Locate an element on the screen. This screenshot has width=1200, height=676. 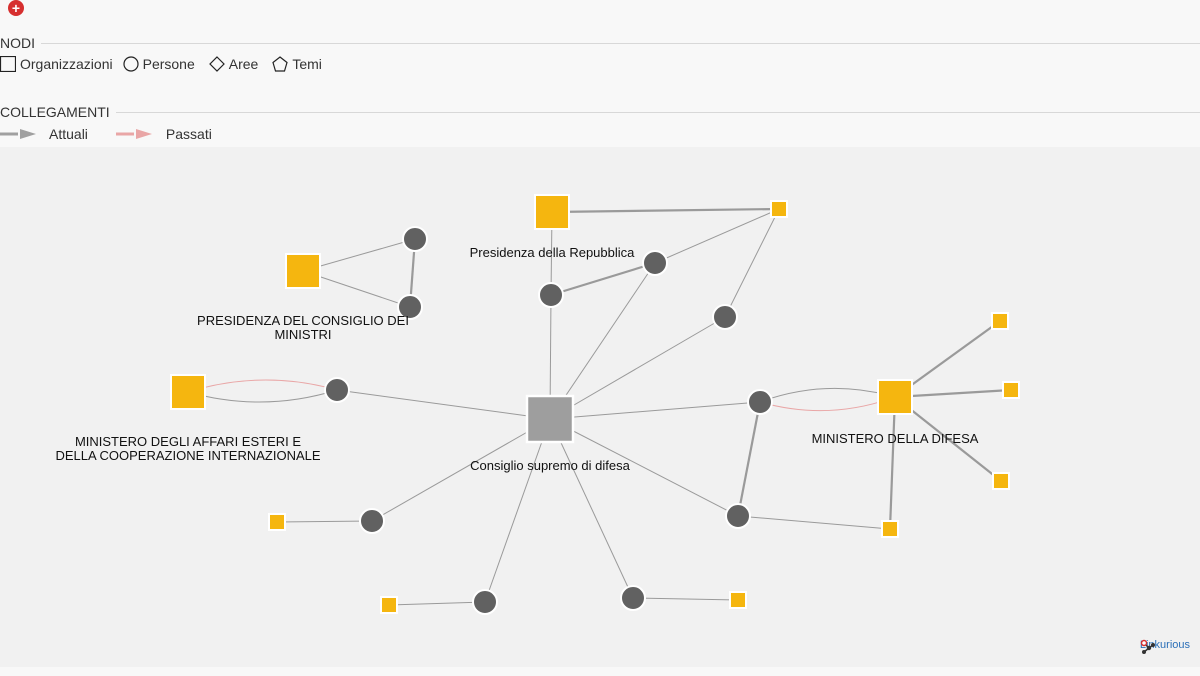
linkurious-logo-icon is located at coordinates (1147, 646).